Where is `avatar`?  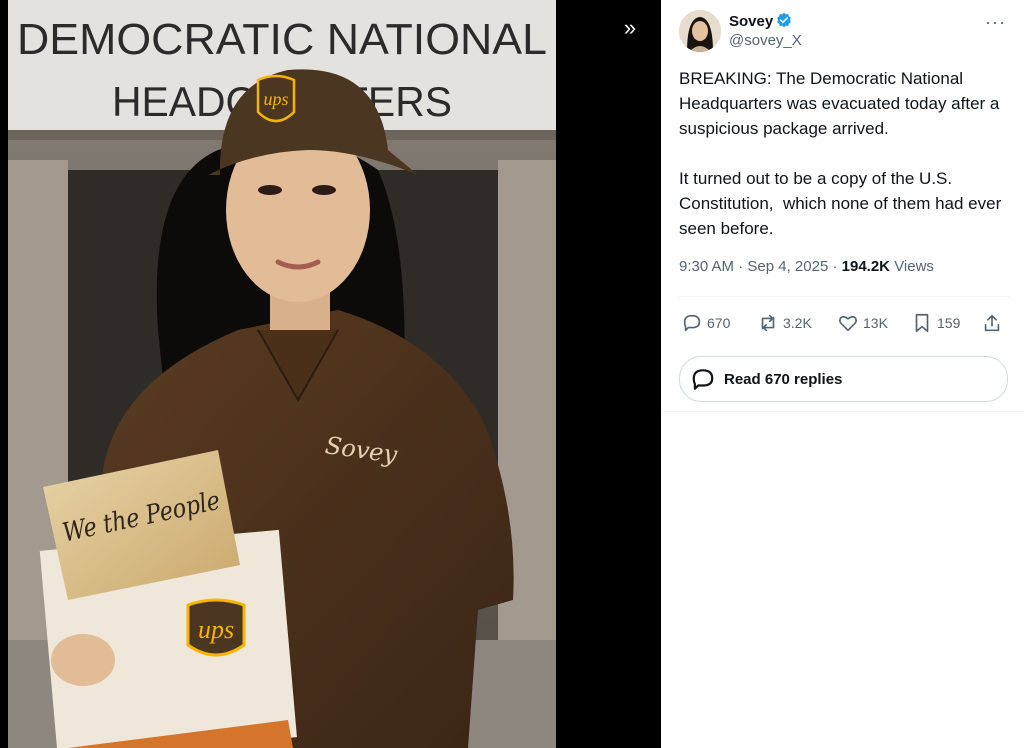
avatar is located at coordinates (700, 31).